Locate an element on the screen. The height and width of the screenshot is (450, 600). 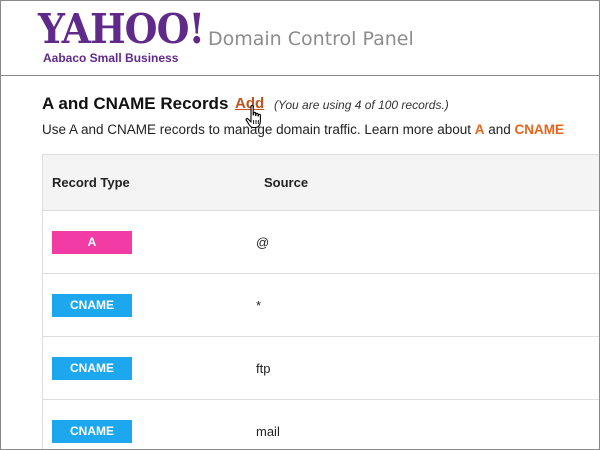
learn-cname-link: CNAME is located at coordinates (540, 129).